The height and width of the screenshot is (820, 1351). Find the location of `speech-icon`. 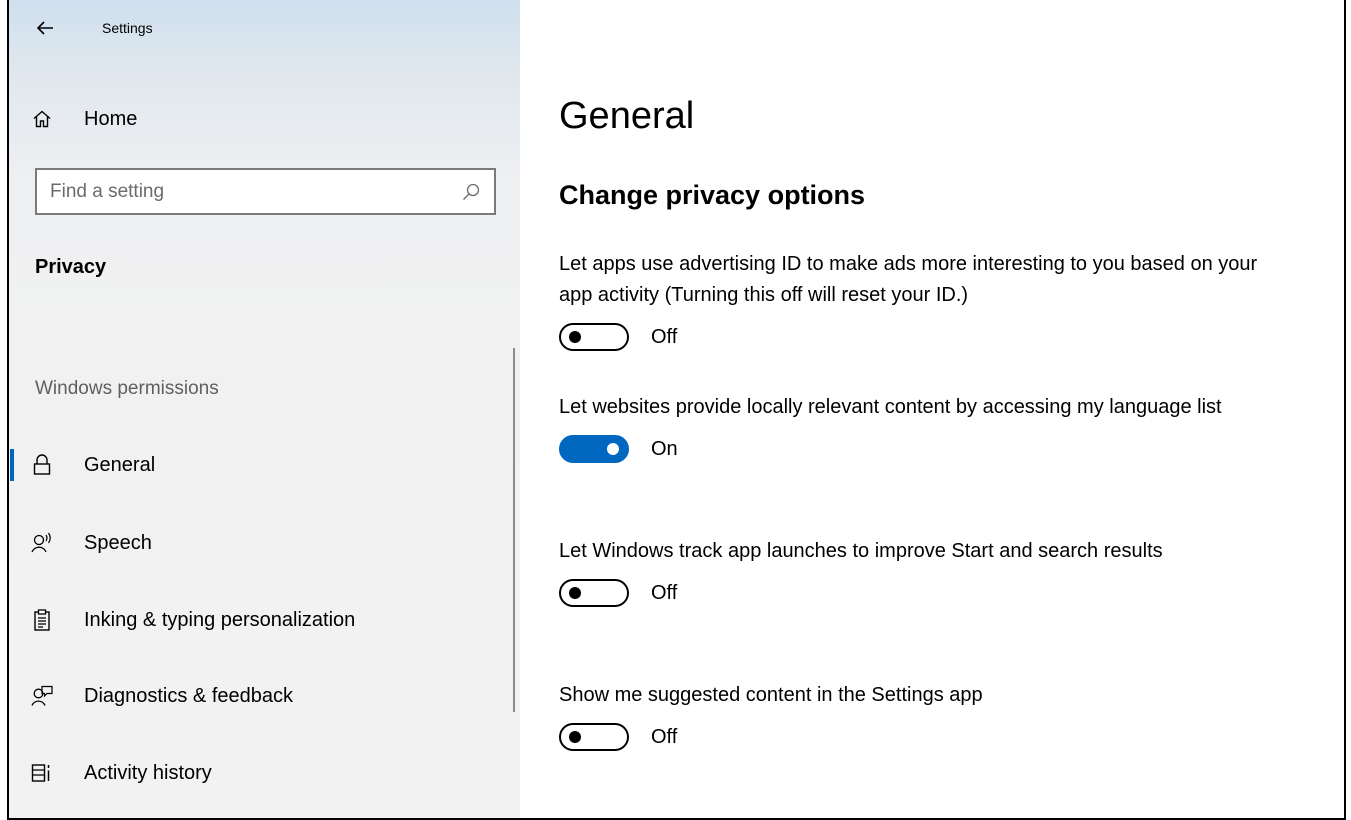

speech-icon is located at coordinates (42, 543).